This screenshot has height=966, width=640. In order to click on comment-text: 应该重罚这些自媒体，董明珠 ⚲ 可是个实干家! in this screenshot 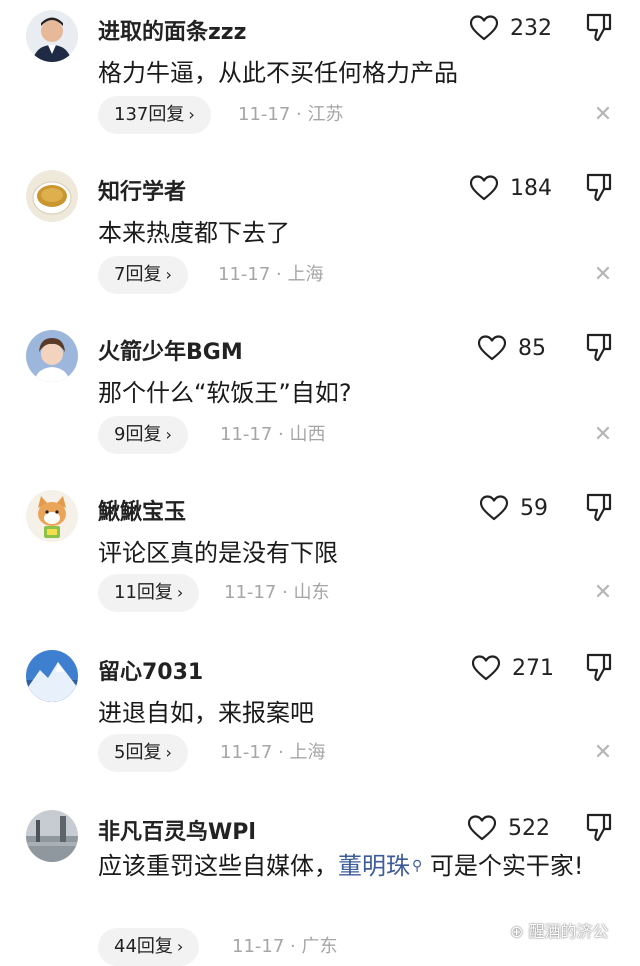, I will do `click(349, 866)`.